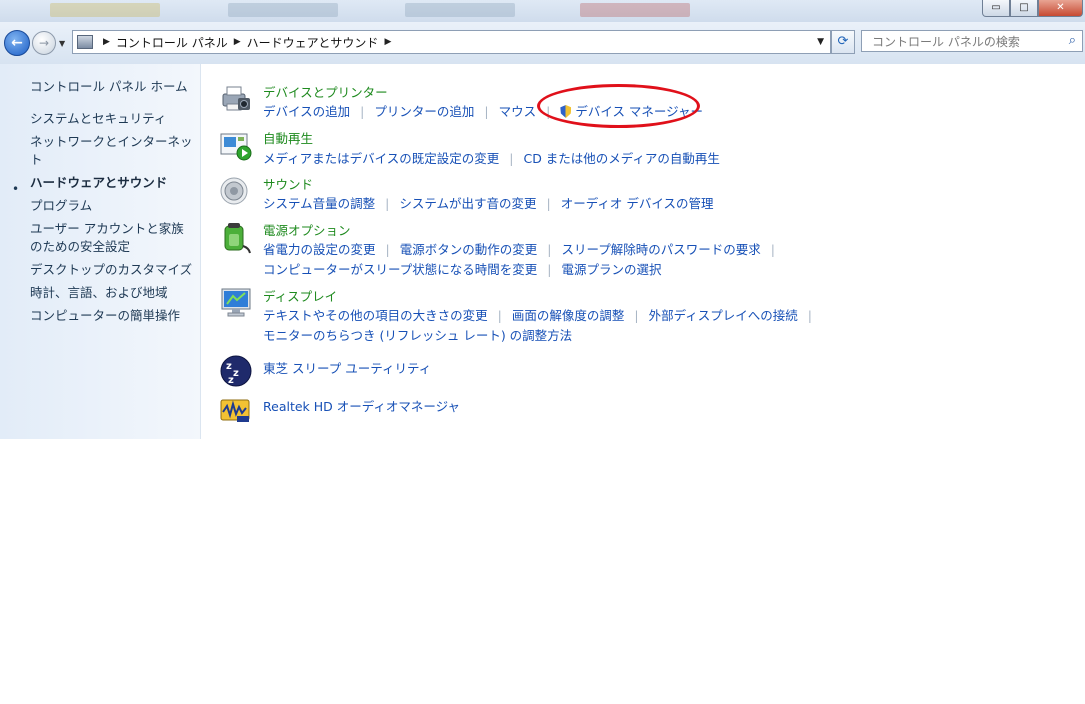  What do you see at coordinates (820, 42) in the screenshot?
I see `address-dropdown-icon: ▼` at bounding box center [820, 42].